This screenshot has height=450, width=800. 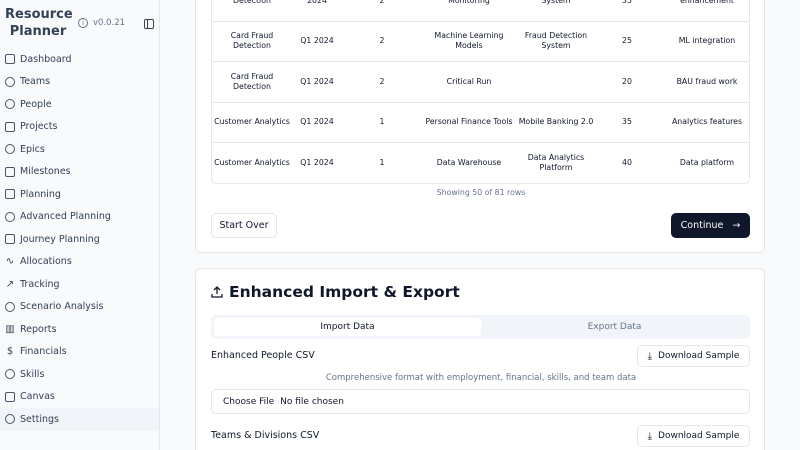 What do you see at coordinates (10, 262) in the screenshot?
I see `activity-icon: ∿` at bounding box center [10, 262].